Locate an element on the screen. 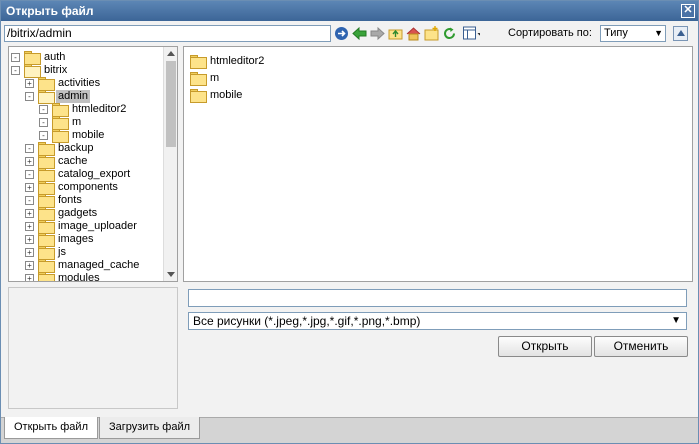 This screenshot has width=699, height=444. tree-item-label: admin is located at coordinates (73, 96).